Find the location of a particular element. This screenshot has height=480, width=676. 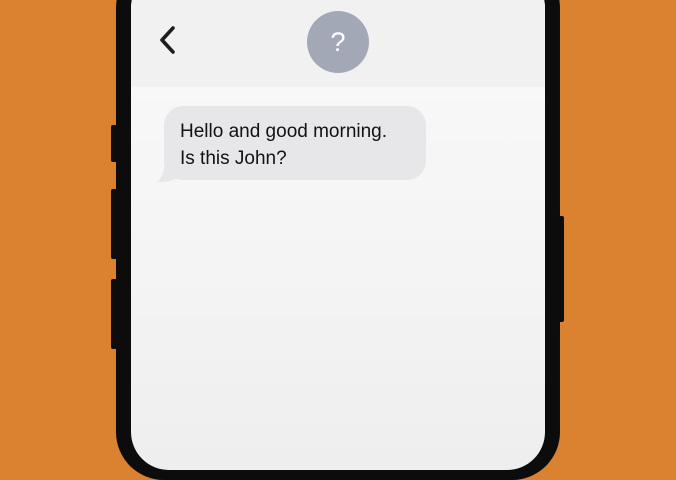

volume-down-button is located at coordinates (114, 314).